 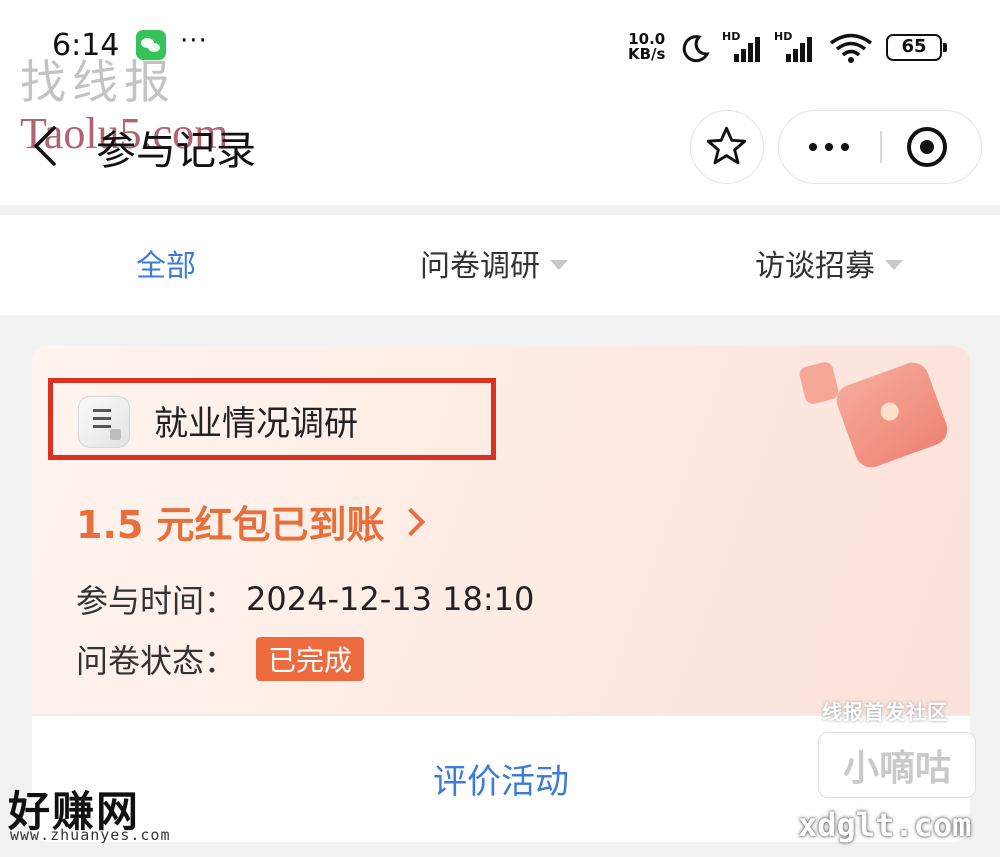 I want to click on wifi-icon, so click(x=851, y=48).